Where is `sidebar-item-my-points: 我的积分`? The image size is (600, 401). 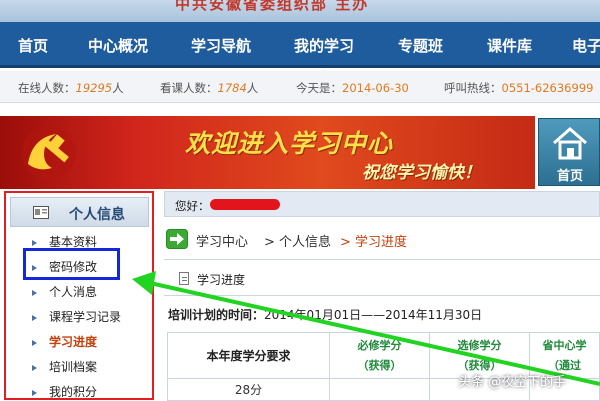
sidebar-item-my-points: 我的积分 is located at coordinates (64, 391).